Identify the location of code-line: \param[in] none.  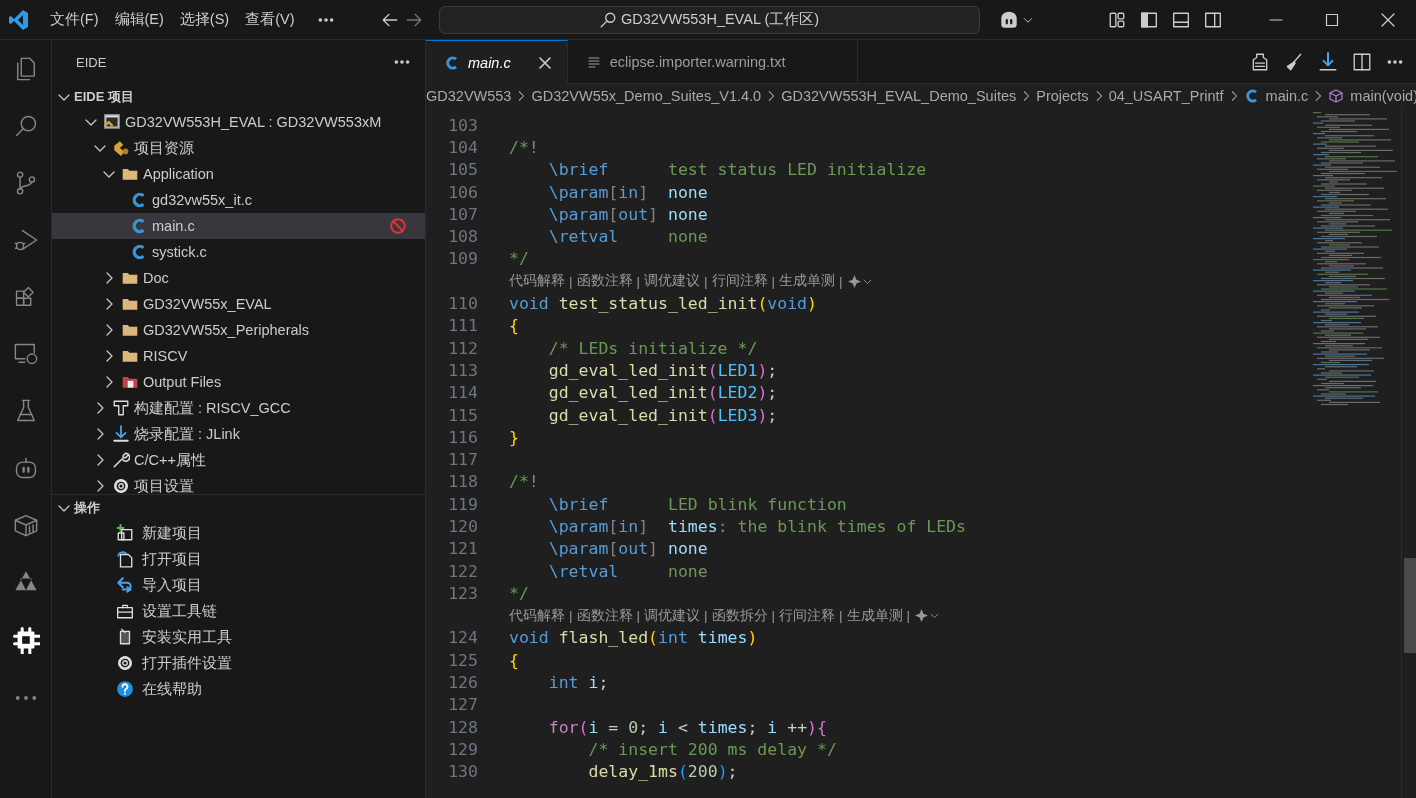
(627, 192).